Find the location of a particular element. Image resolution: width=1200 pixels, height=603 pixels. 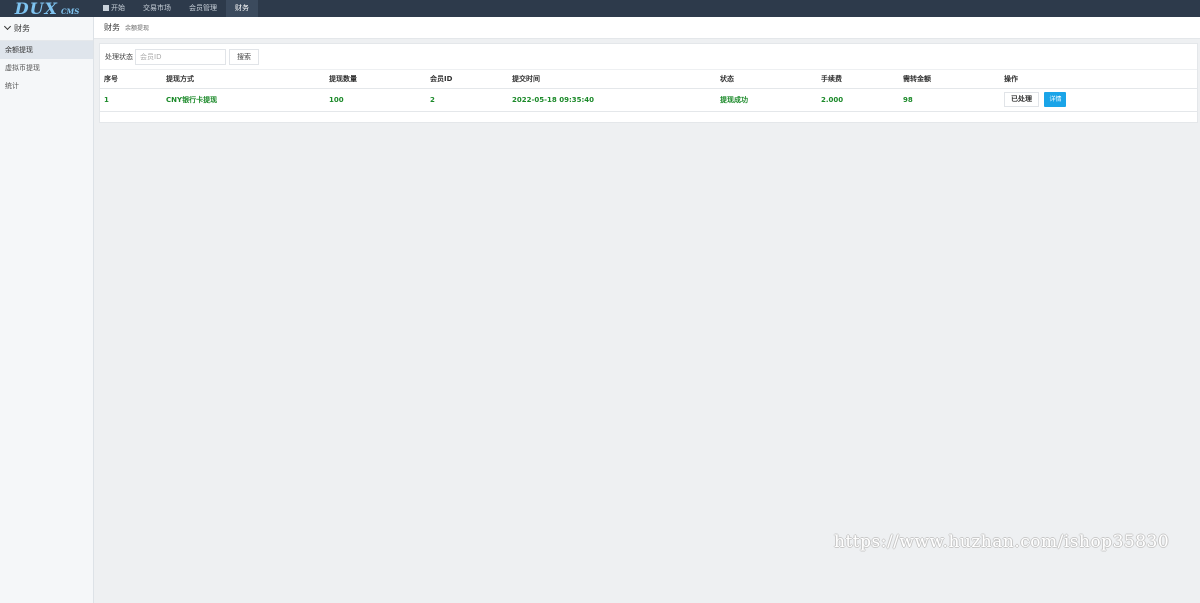

breadcrumb-page: 余额提现 is located at coordinates (137, 28).